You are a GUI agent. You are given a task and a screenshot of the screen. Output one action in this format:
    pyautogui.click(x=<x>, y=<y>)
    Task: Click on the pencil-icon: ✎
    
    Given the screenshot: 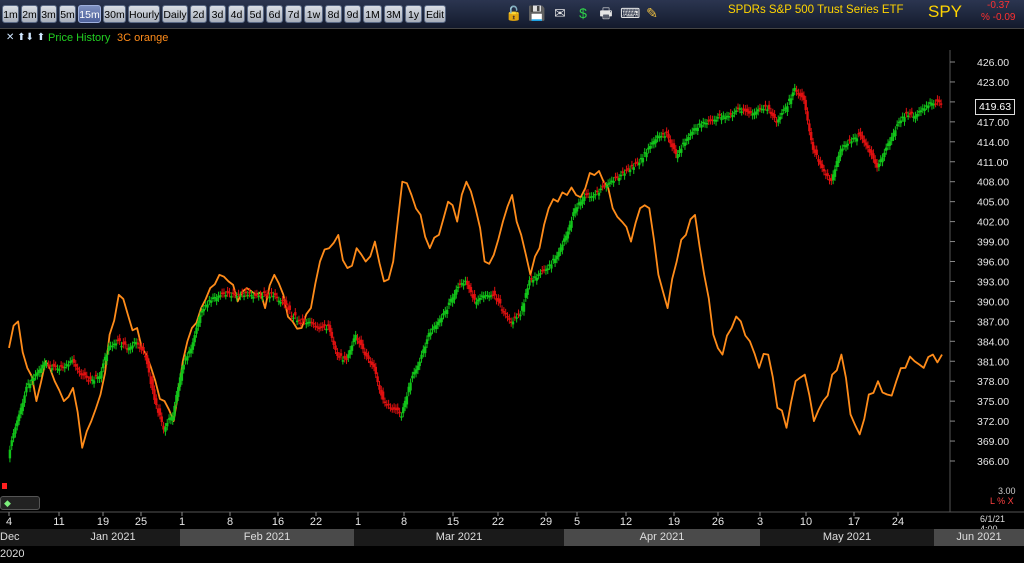 What is the action you would take?
    pyautogui.click(x=652, y=13)
    